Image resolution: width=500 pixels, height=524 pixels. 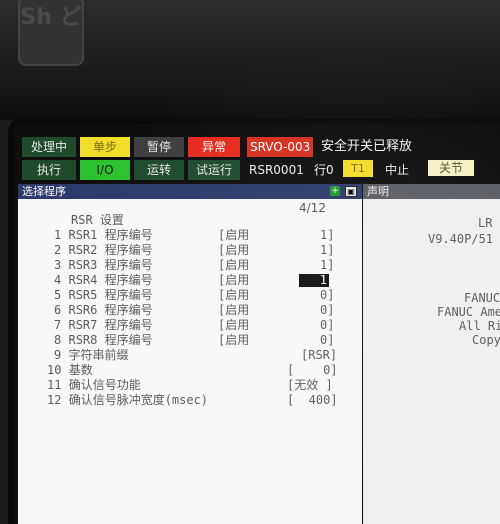 I want to click on notice-line: LR, so click(x=485, y=223).